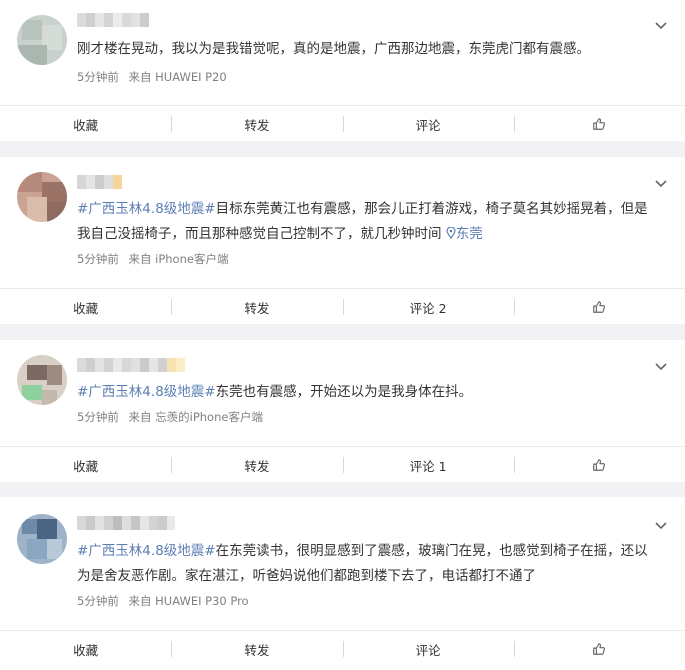  I want to click on post-meta: 5分钟前 来自 HUAWEI P30 Pro, so click(166, 601).